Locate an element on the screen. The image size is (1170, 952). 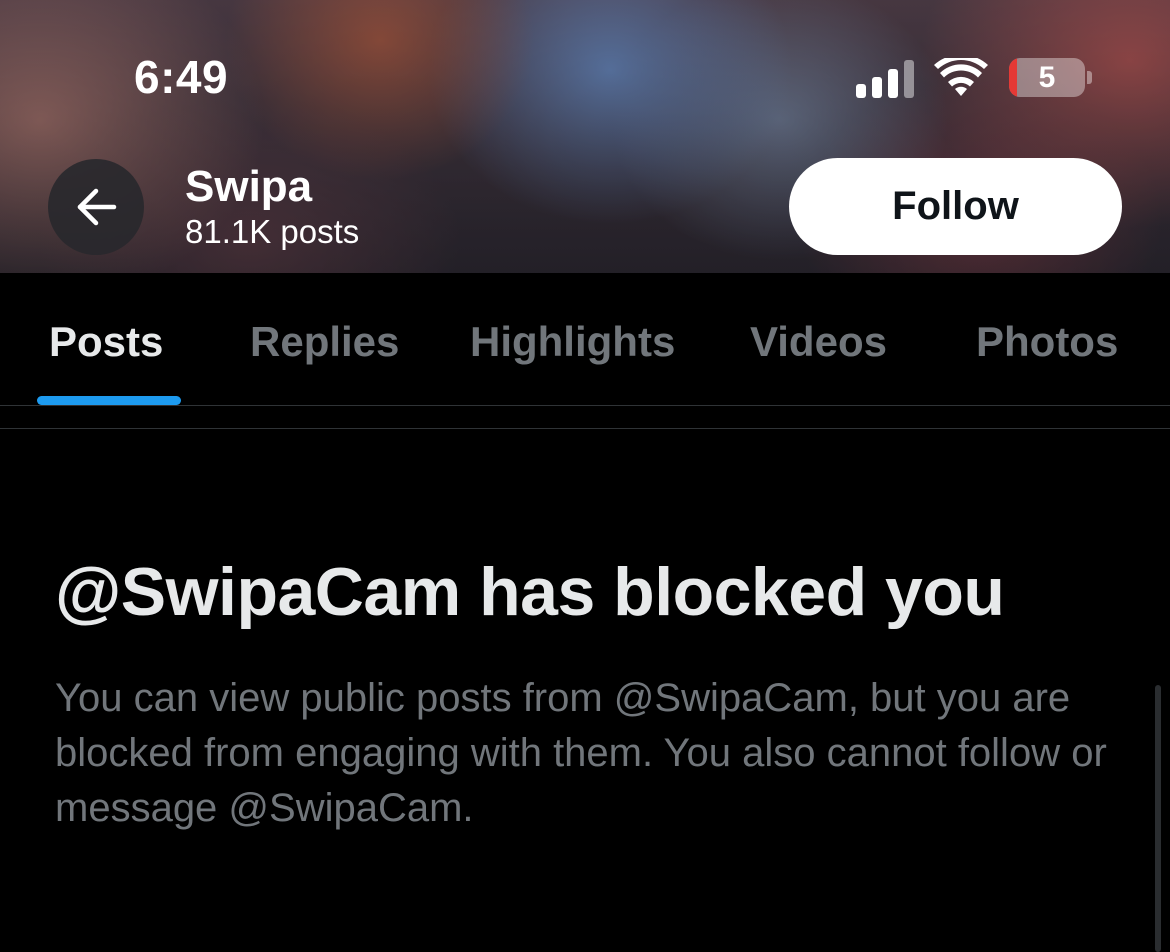
tab-posts: Posts is located at coordinates (106, 342).